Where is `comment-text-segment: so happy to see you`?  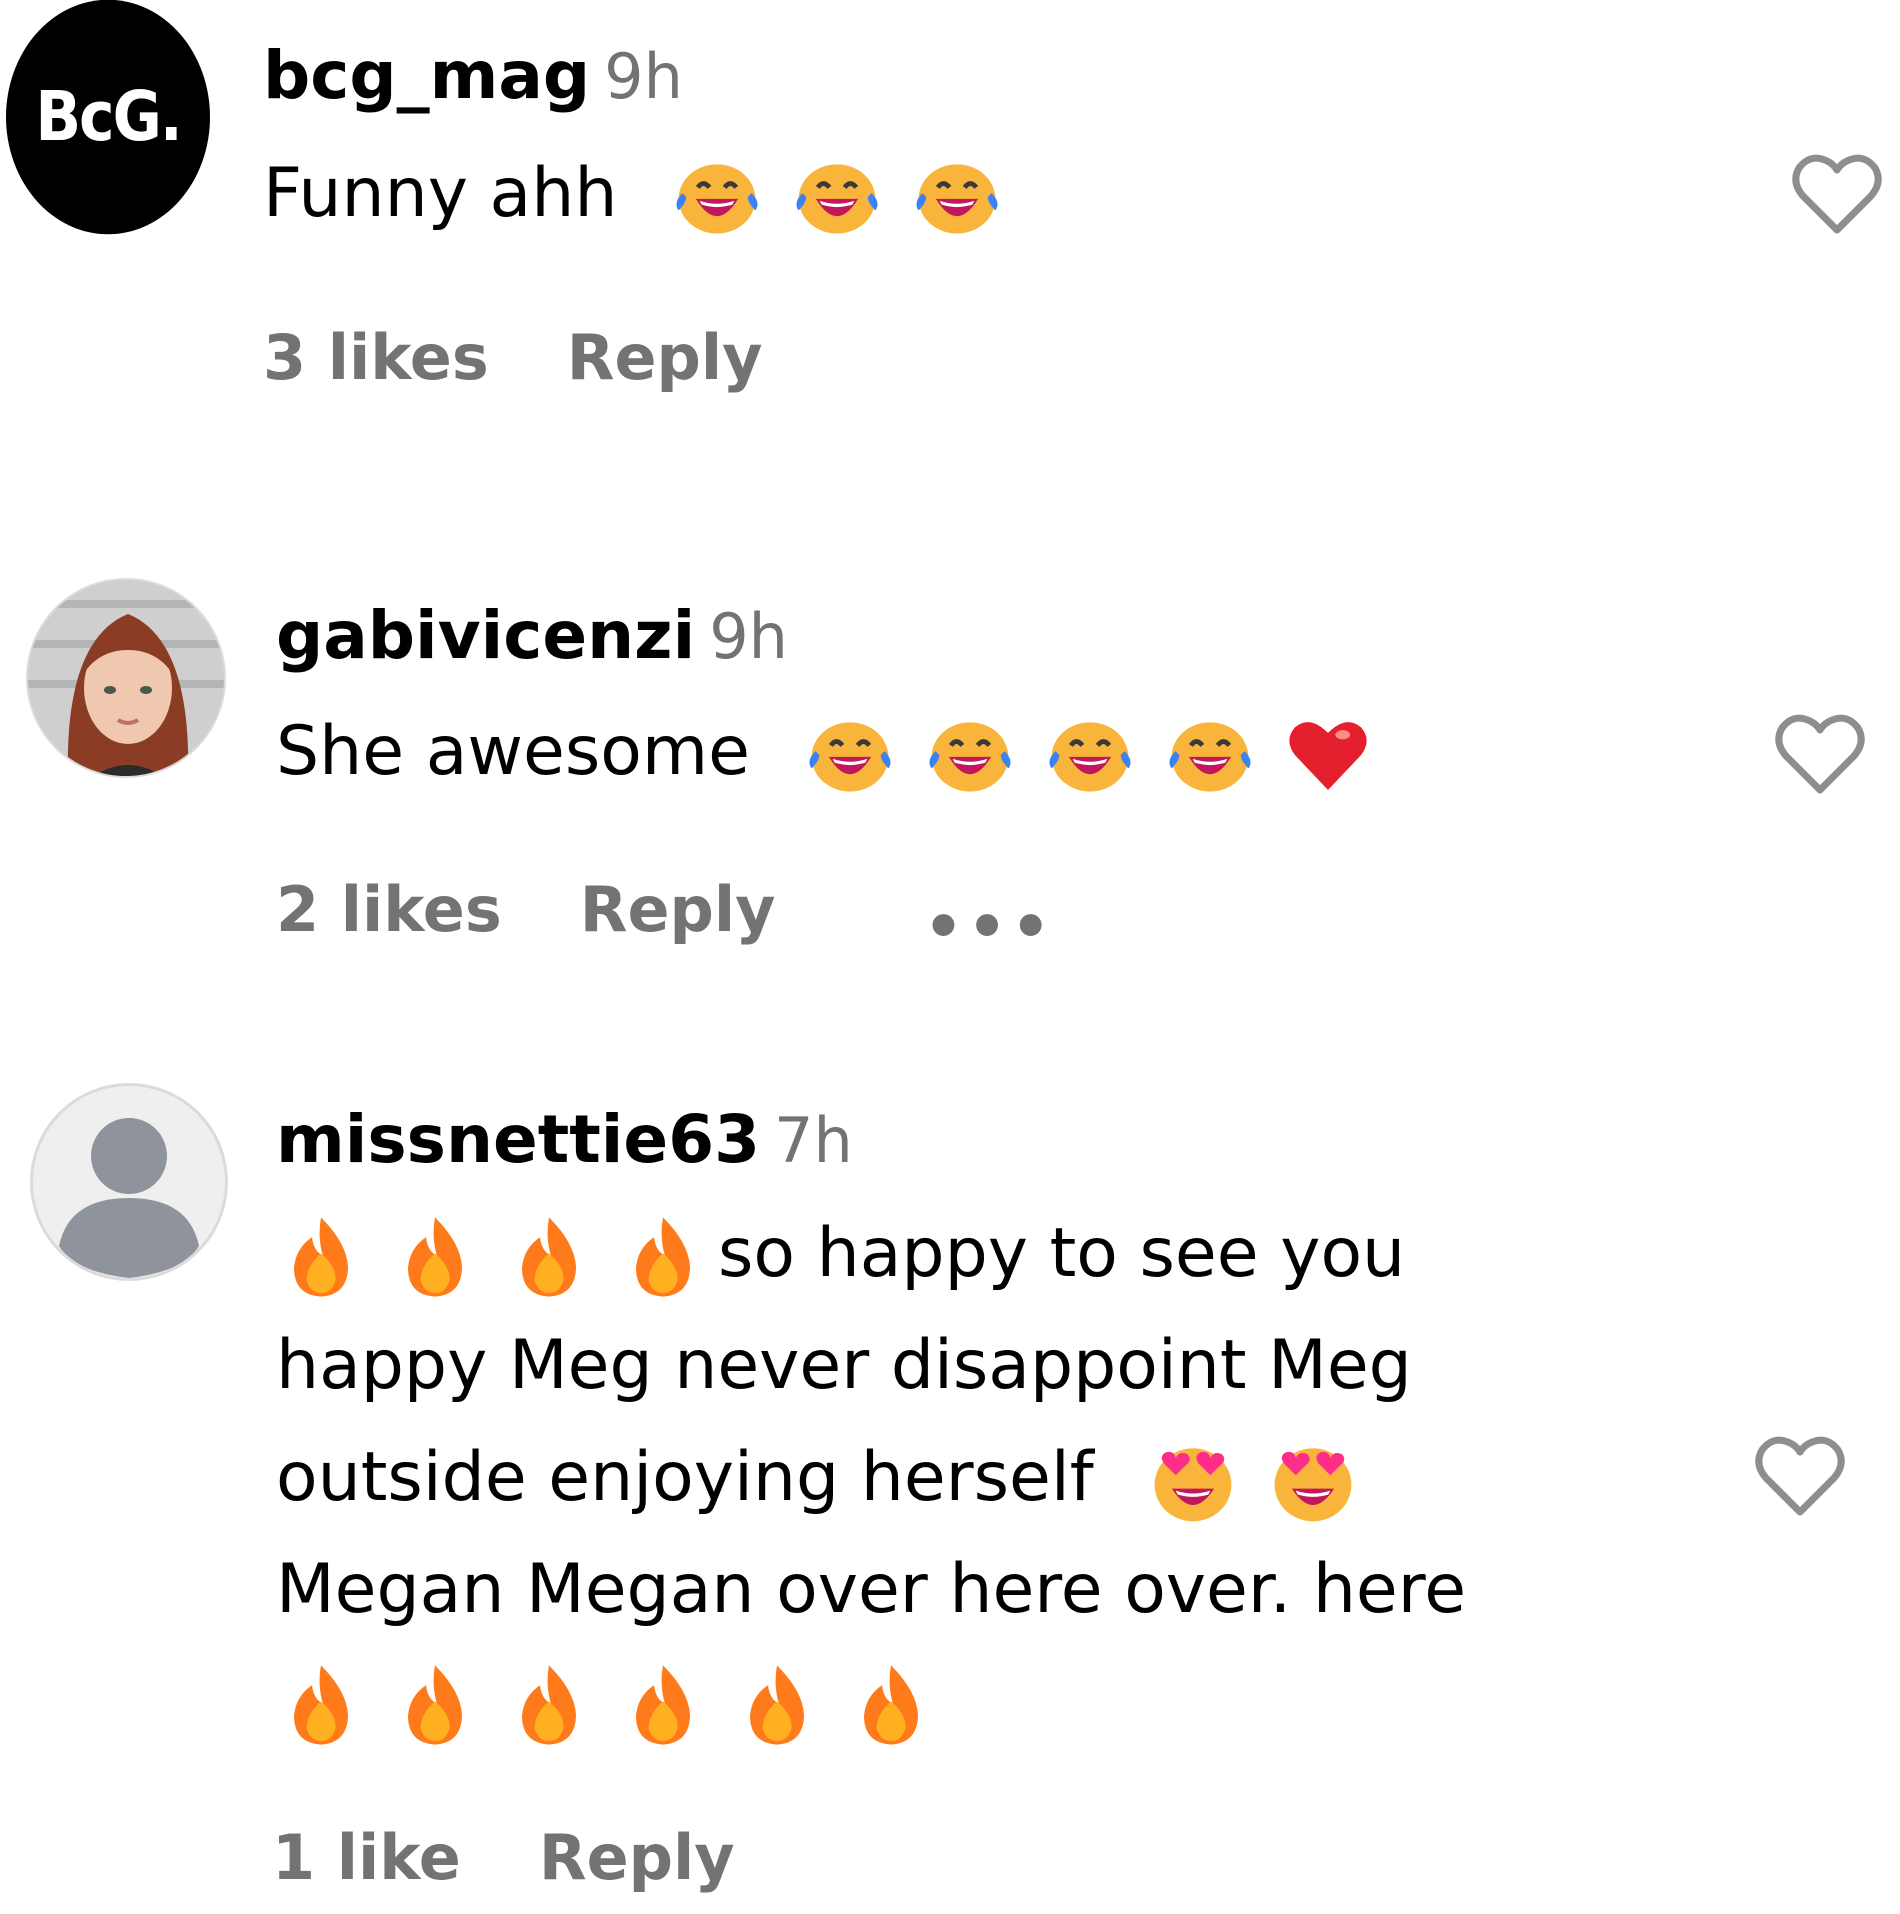 comment-text-segment: so happy to see you is located at coordinates (1062, 1253).